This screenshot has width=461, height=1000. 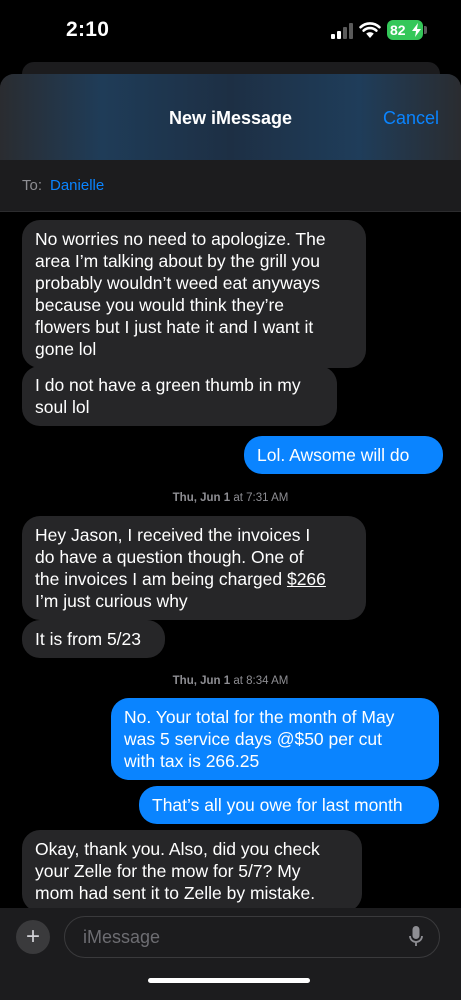 I want to click on outgoing-message: That’s all you owe for last month, so click(x=289, y=805).